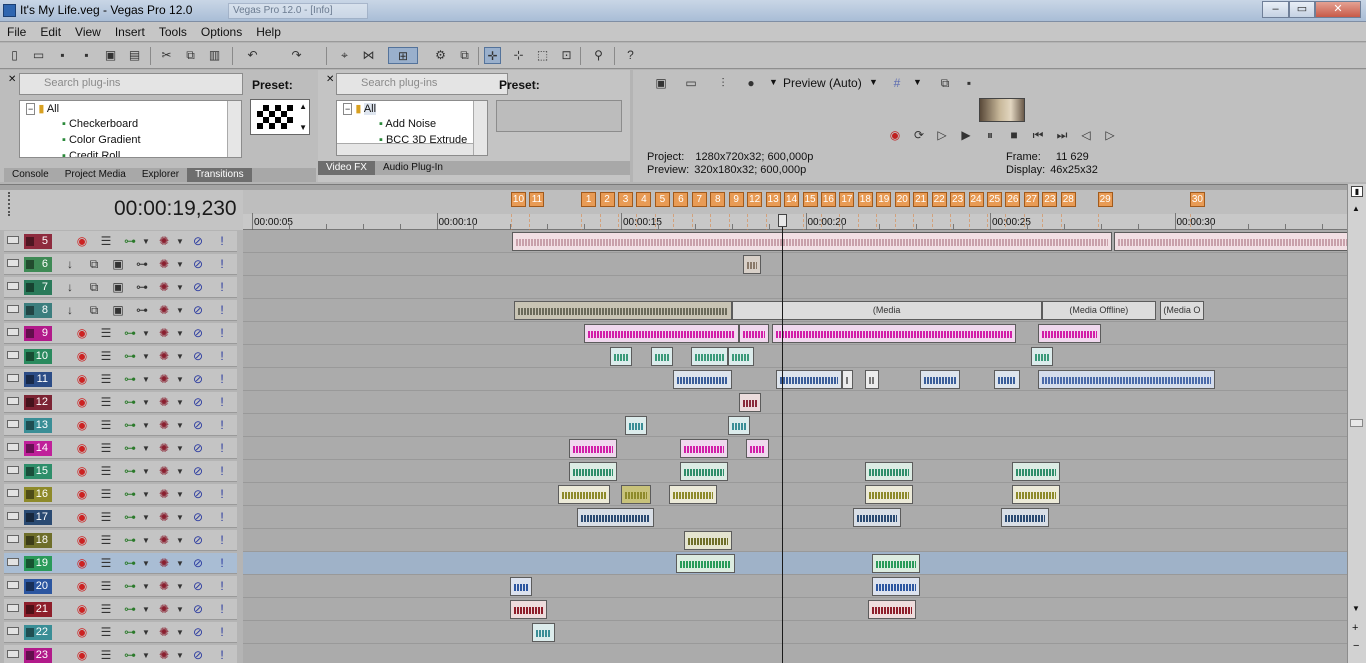  What do you see at coordinates (120, 586) in the screenshot?
I see `track-header: 20 ◉ ☰ ⊶ ▼ ✺ ▼ ⊘!` at bounding box center [120, 586].